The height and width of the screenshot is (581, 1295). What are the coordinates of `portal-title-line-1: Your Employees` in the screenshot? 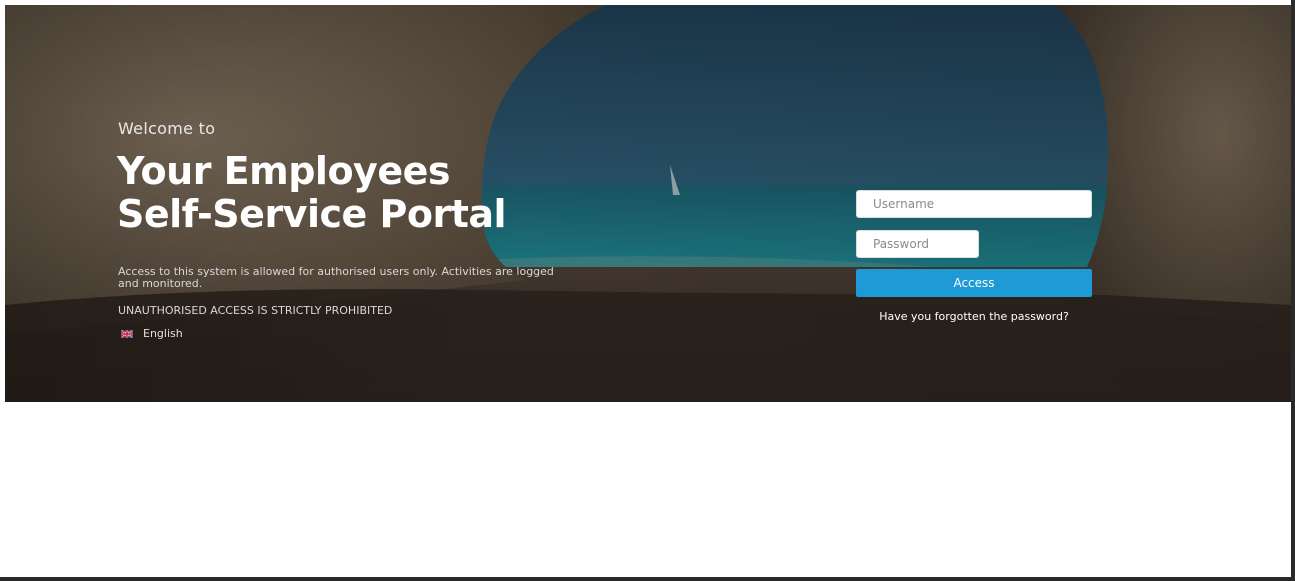 It's located at (283, 171).